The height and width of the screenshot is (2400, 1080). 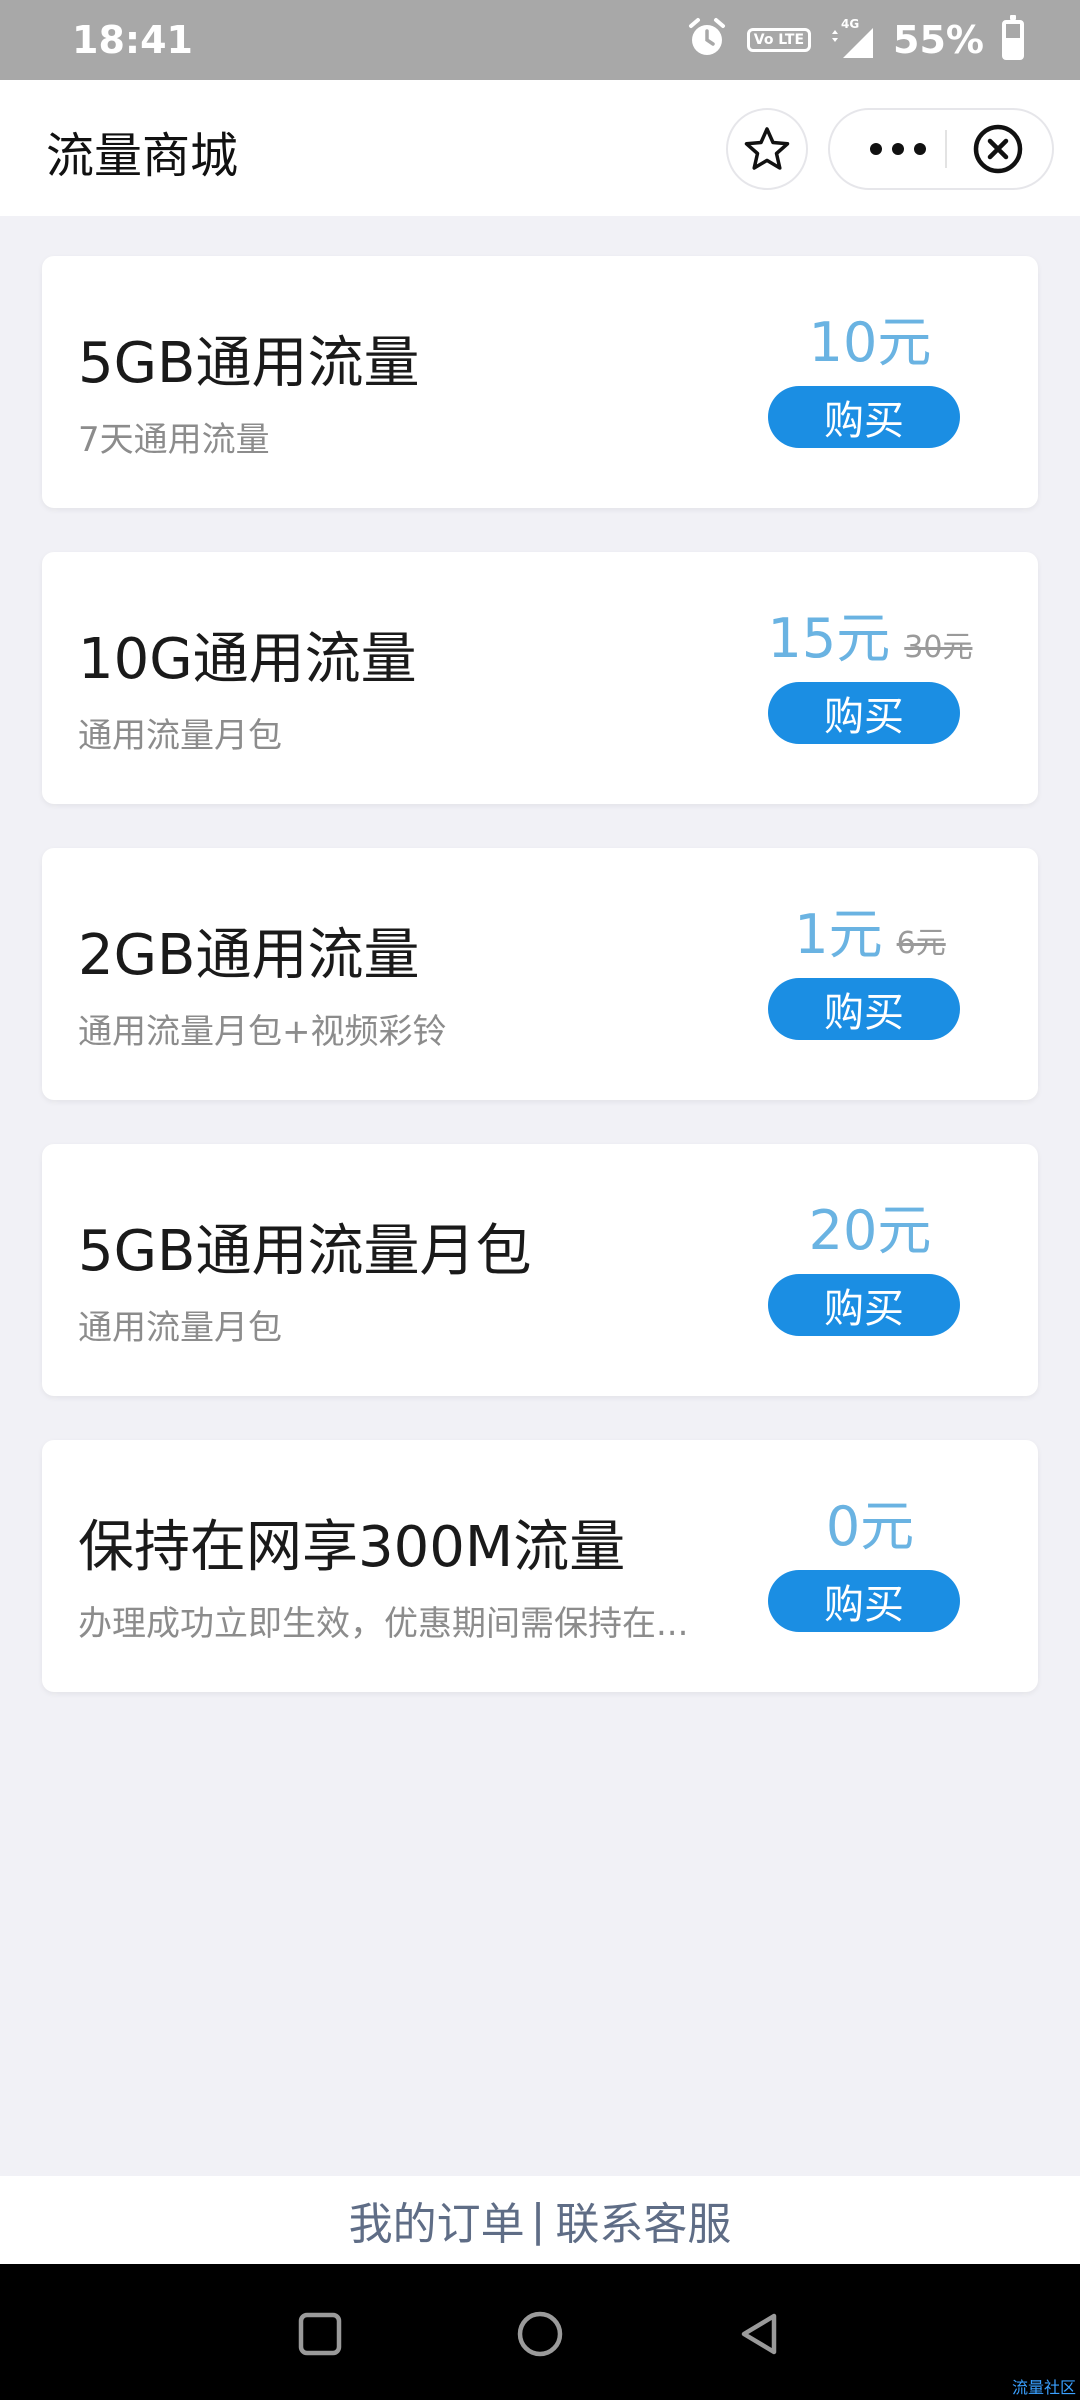 I want to click on more-icon, so click(x=898, y=149).